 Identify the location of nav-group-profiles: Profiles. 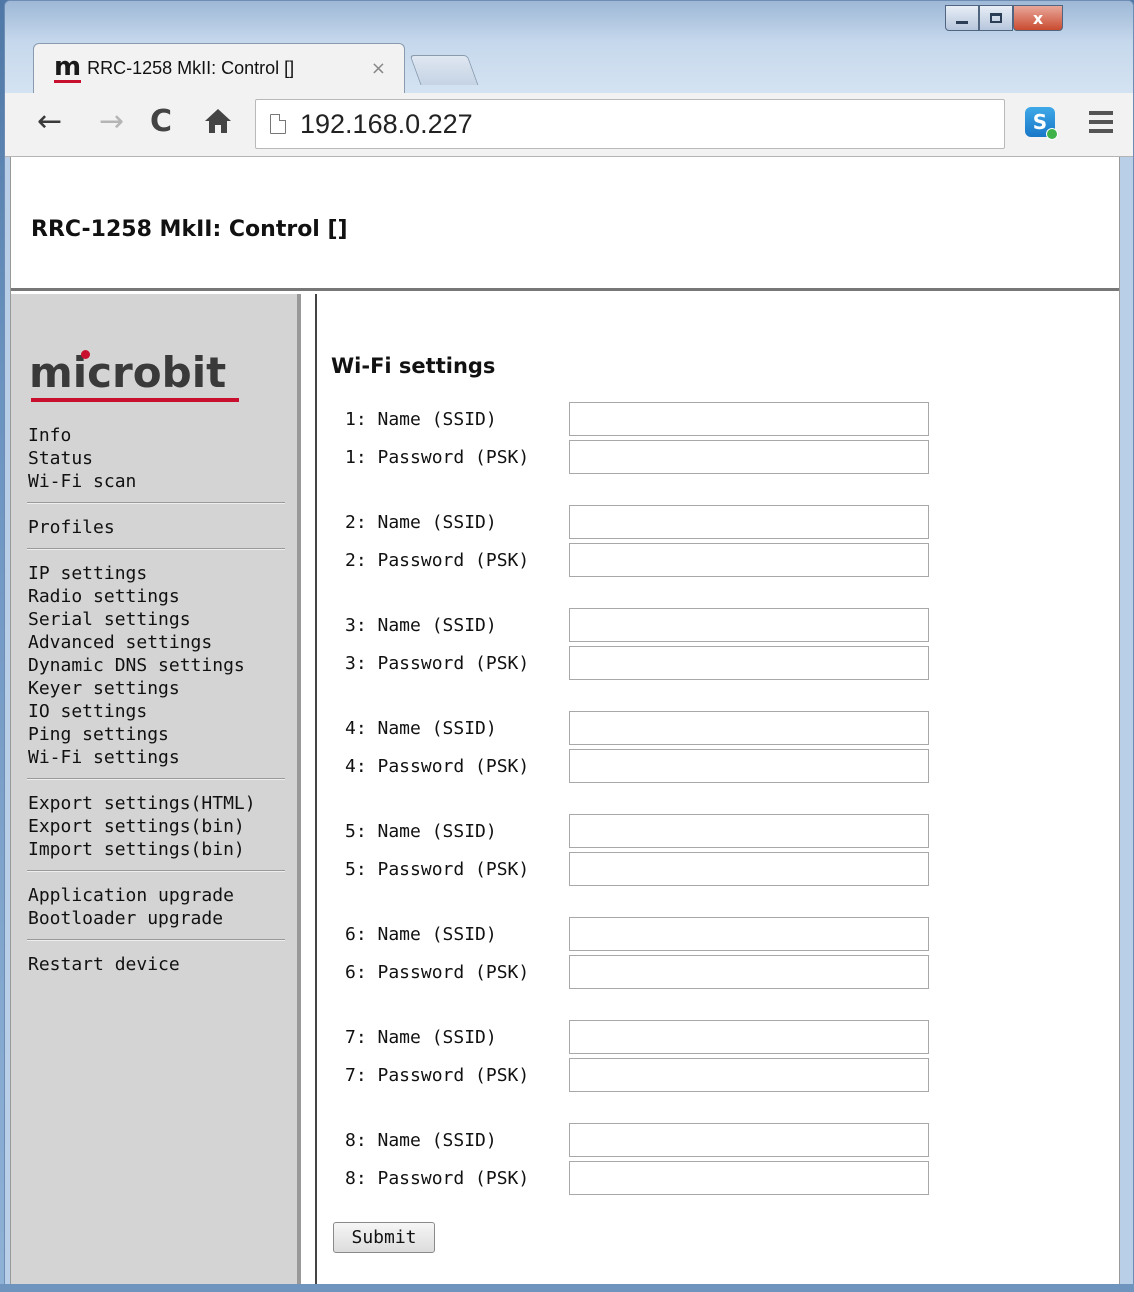
(158, 527).